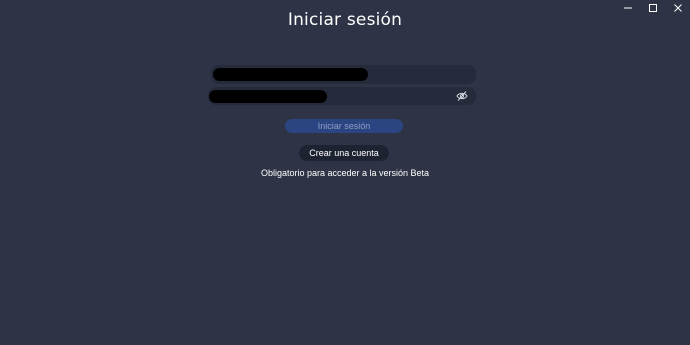 The height and width of the screenshot is (345, 690). Describe the element at coordinates (290, 74) in the screenshot. I see `redacted-username-value` at that location.